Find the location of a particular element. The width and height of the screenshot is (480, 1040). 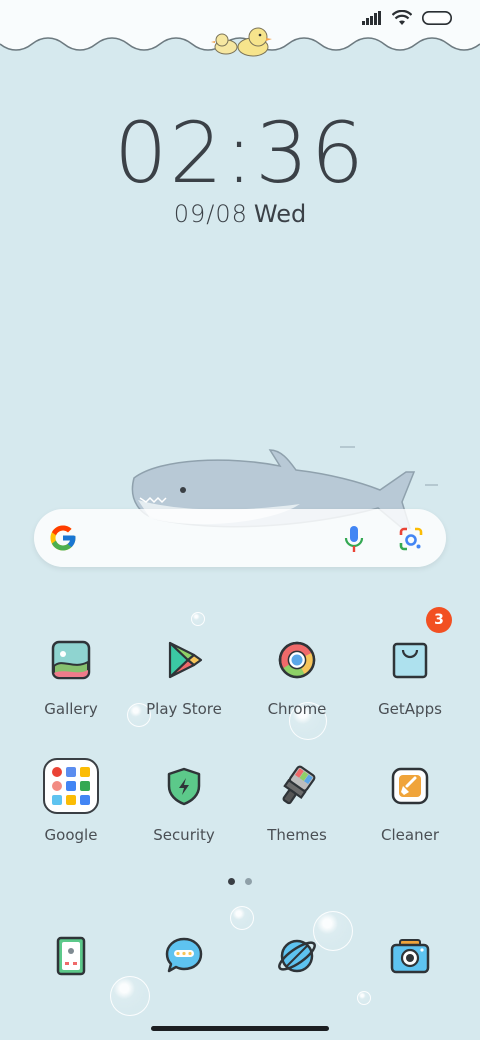

app-getapps: GetApps is located at coordinates (410, 675).